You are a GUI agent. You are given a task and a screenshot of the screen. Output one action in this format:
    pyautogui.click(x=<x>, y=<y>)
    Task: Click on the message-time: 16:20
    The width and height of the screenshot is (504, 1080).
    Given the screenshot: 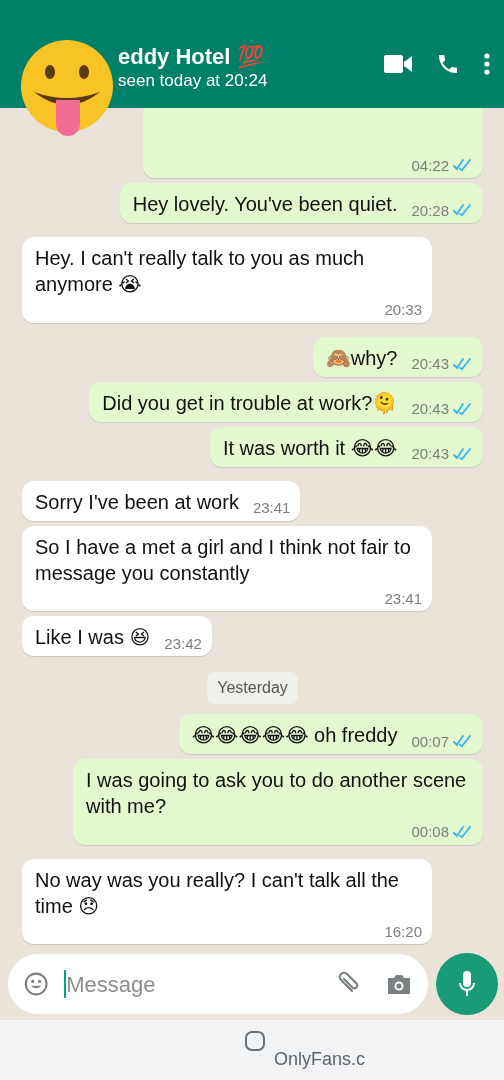 What is the action you would take?
    pyautogui.click(x=403, y=931)
    